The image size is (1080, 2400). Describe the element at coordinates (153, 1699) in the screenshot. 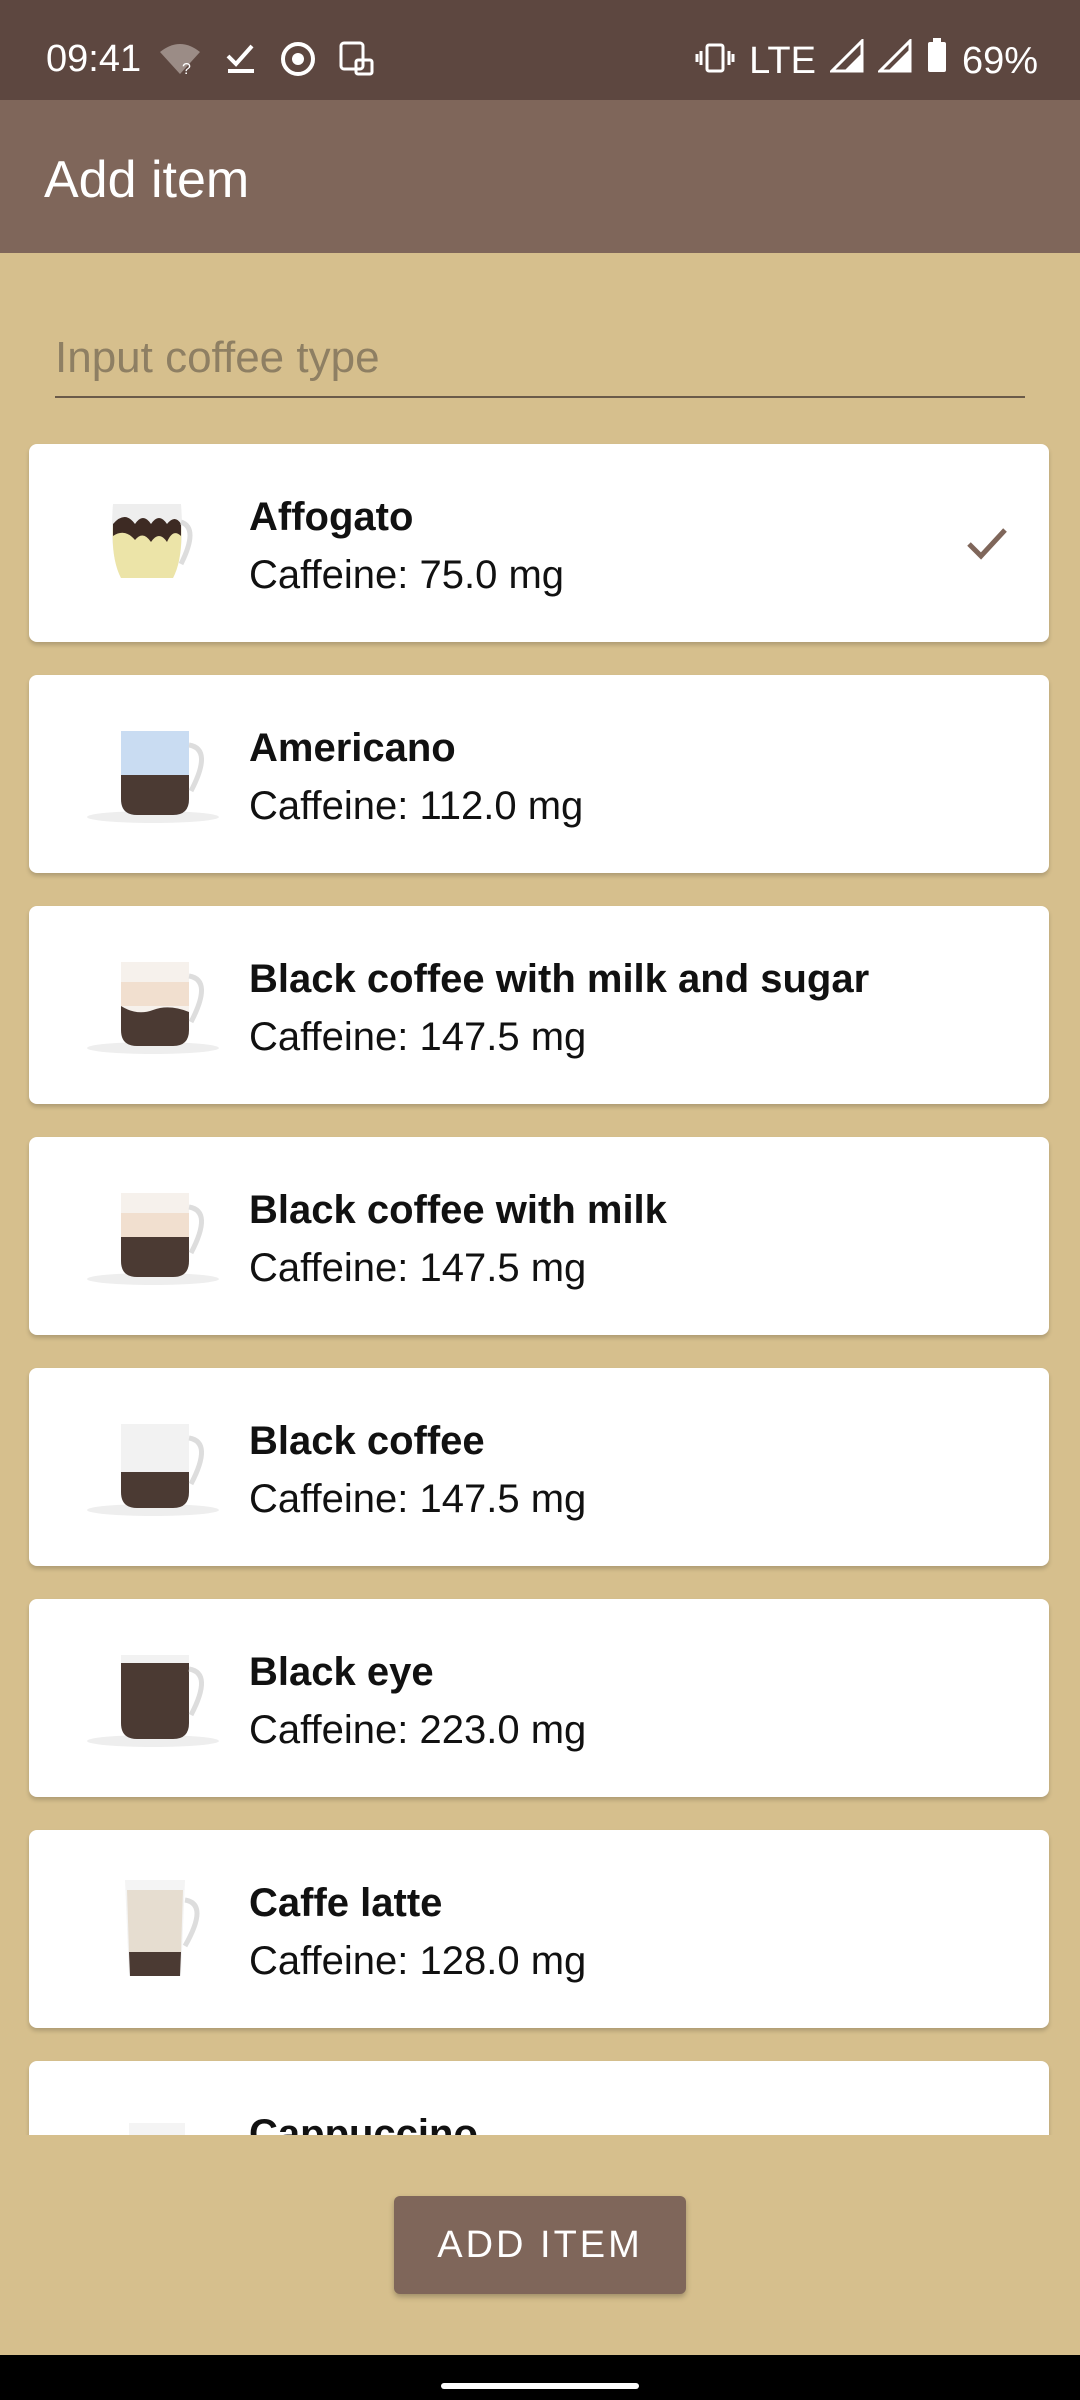

I see `black-eye-cup-icon` at that location.